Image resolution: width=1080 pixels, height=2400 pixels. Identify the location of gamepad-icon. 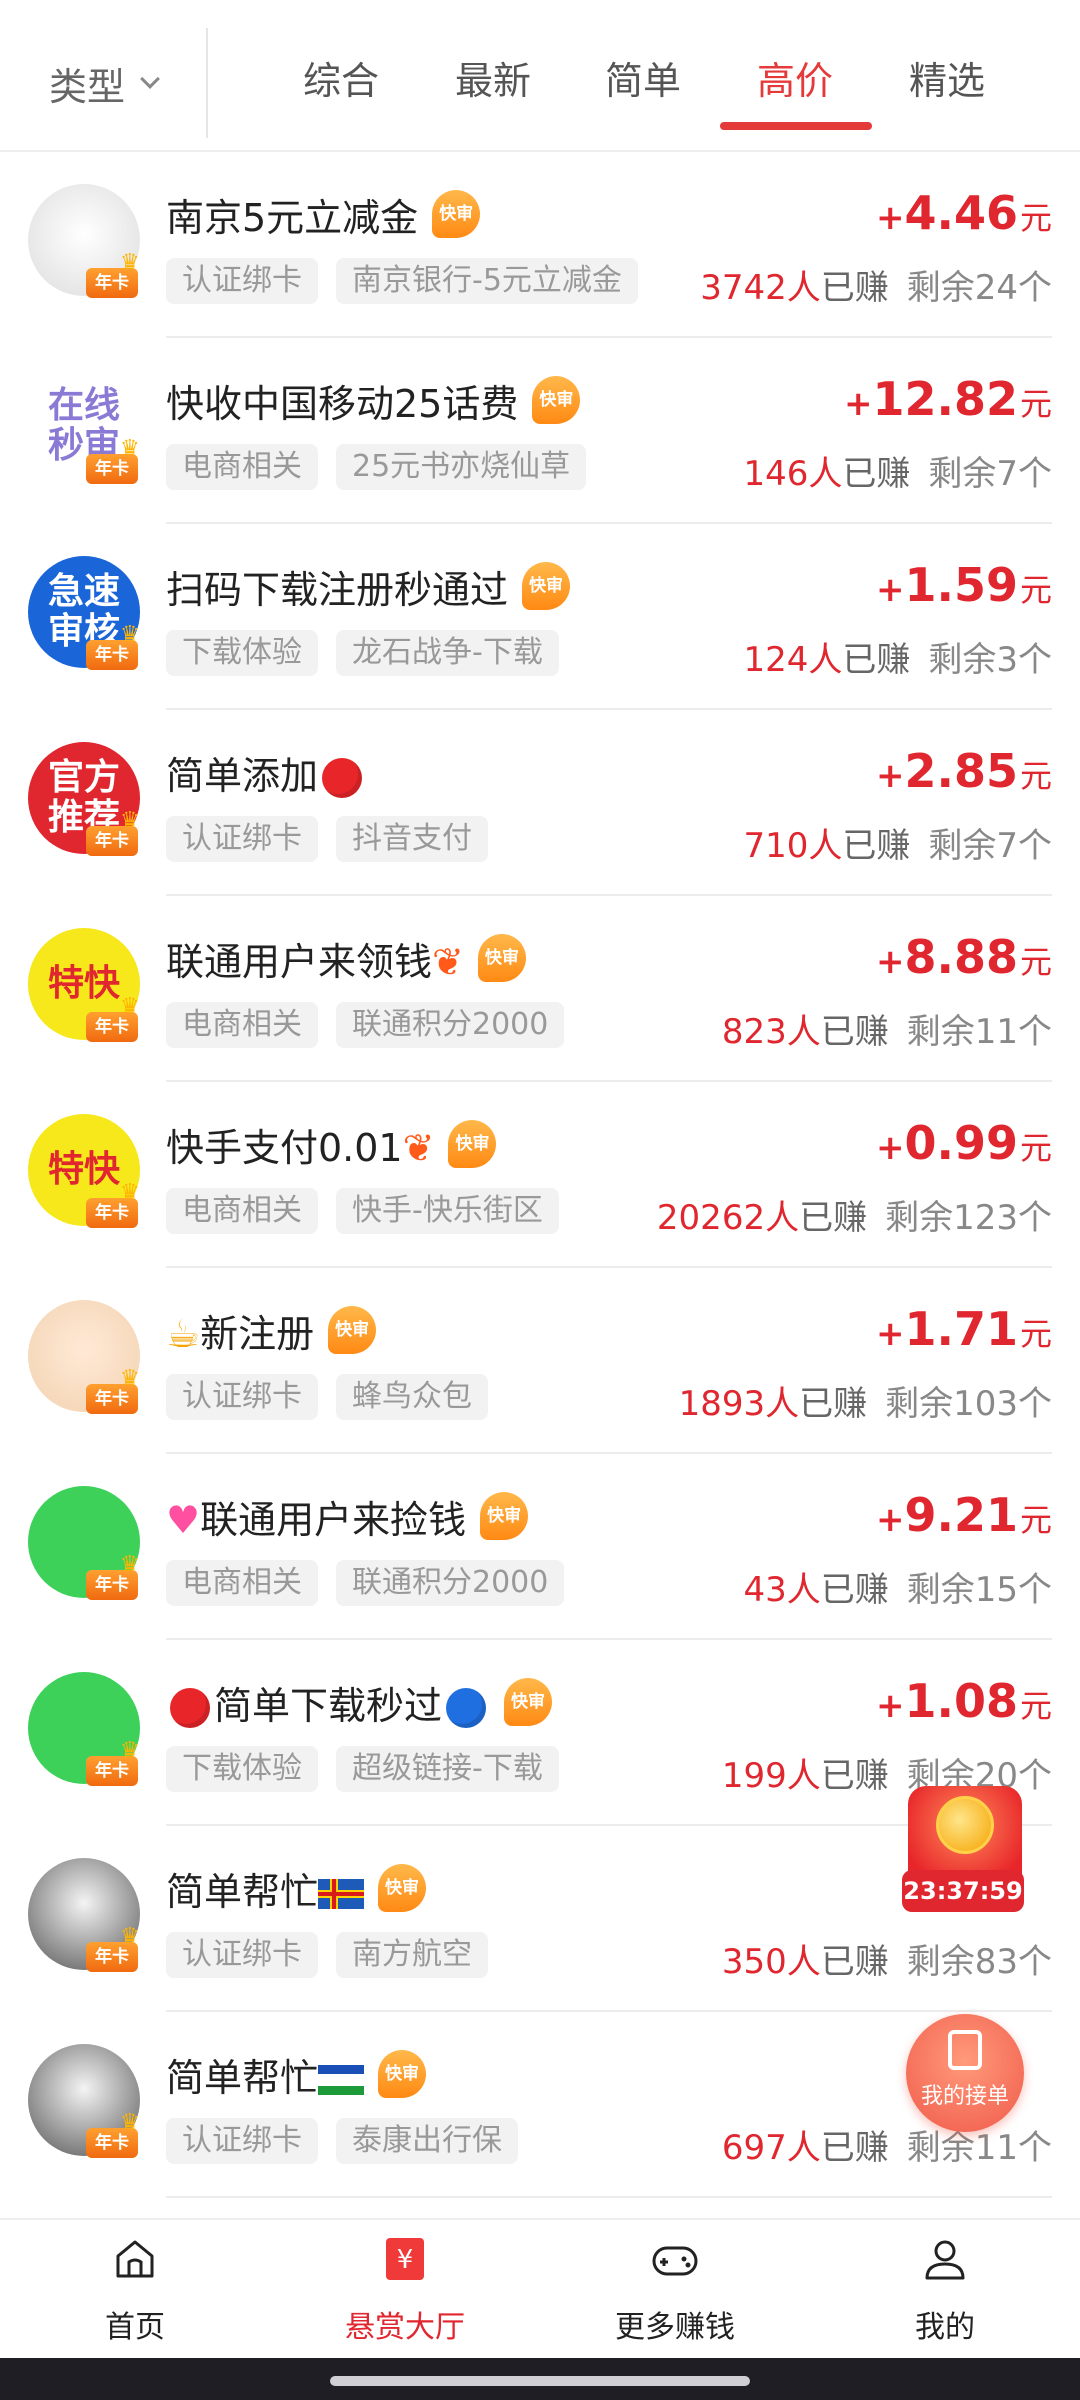
(675, 2261).